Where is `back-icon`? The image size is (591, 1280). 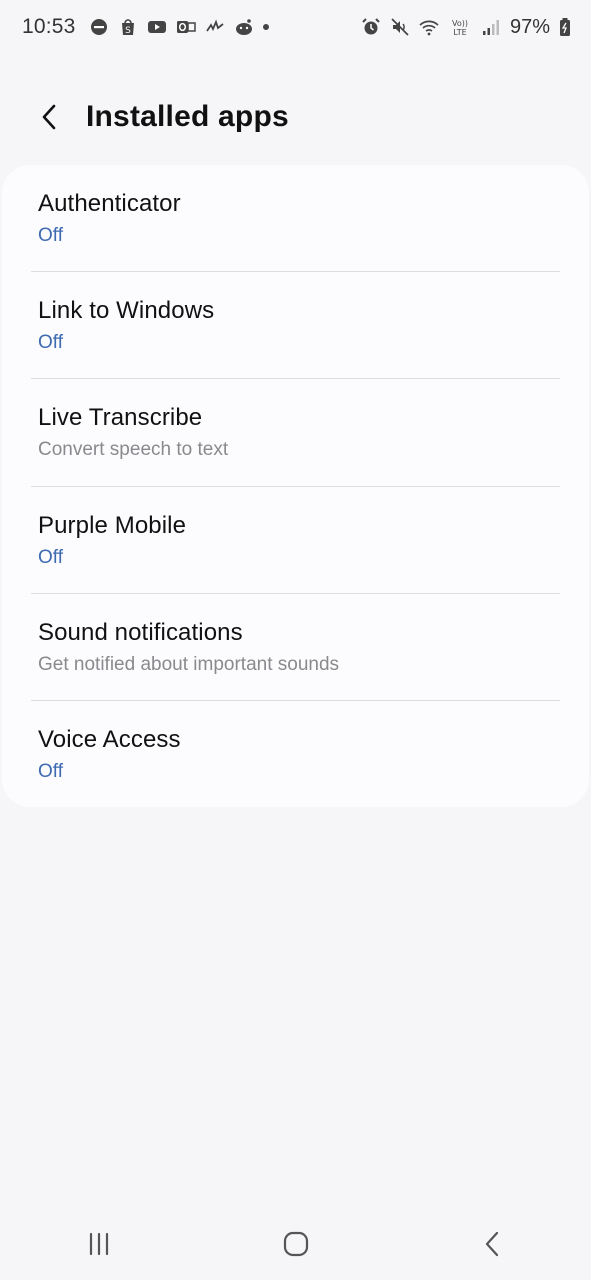
back-icon is located at coordinates (491, 1244).